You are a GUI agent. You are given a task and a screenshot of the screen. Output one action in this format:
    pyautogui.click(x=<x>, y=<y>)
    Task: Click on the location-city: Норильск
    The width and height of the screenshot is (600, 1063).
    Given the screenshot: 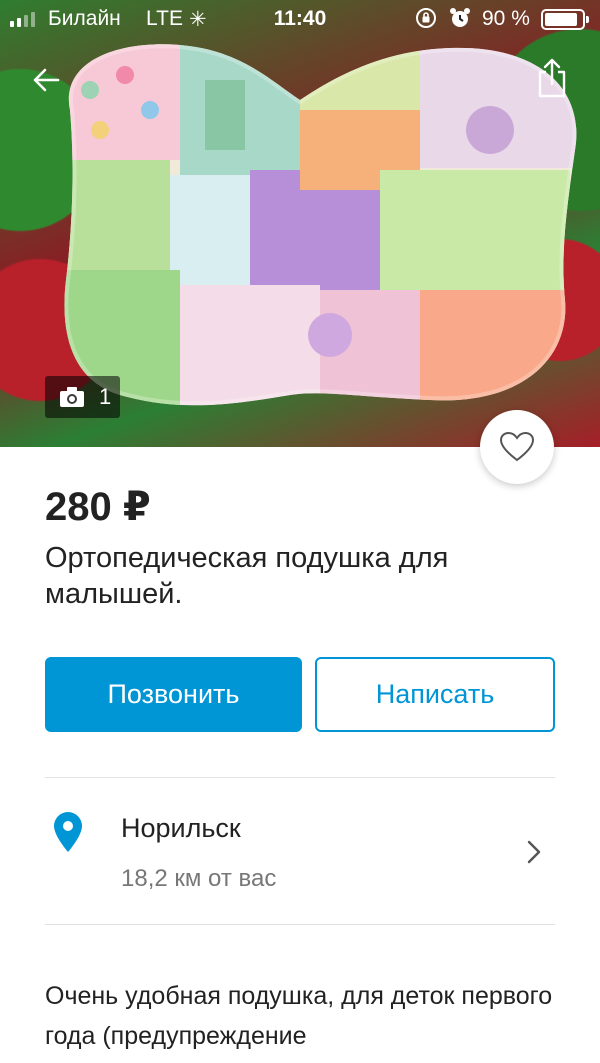 What is the action you would take?
    pyautogui.click(x=181, y=828)
    